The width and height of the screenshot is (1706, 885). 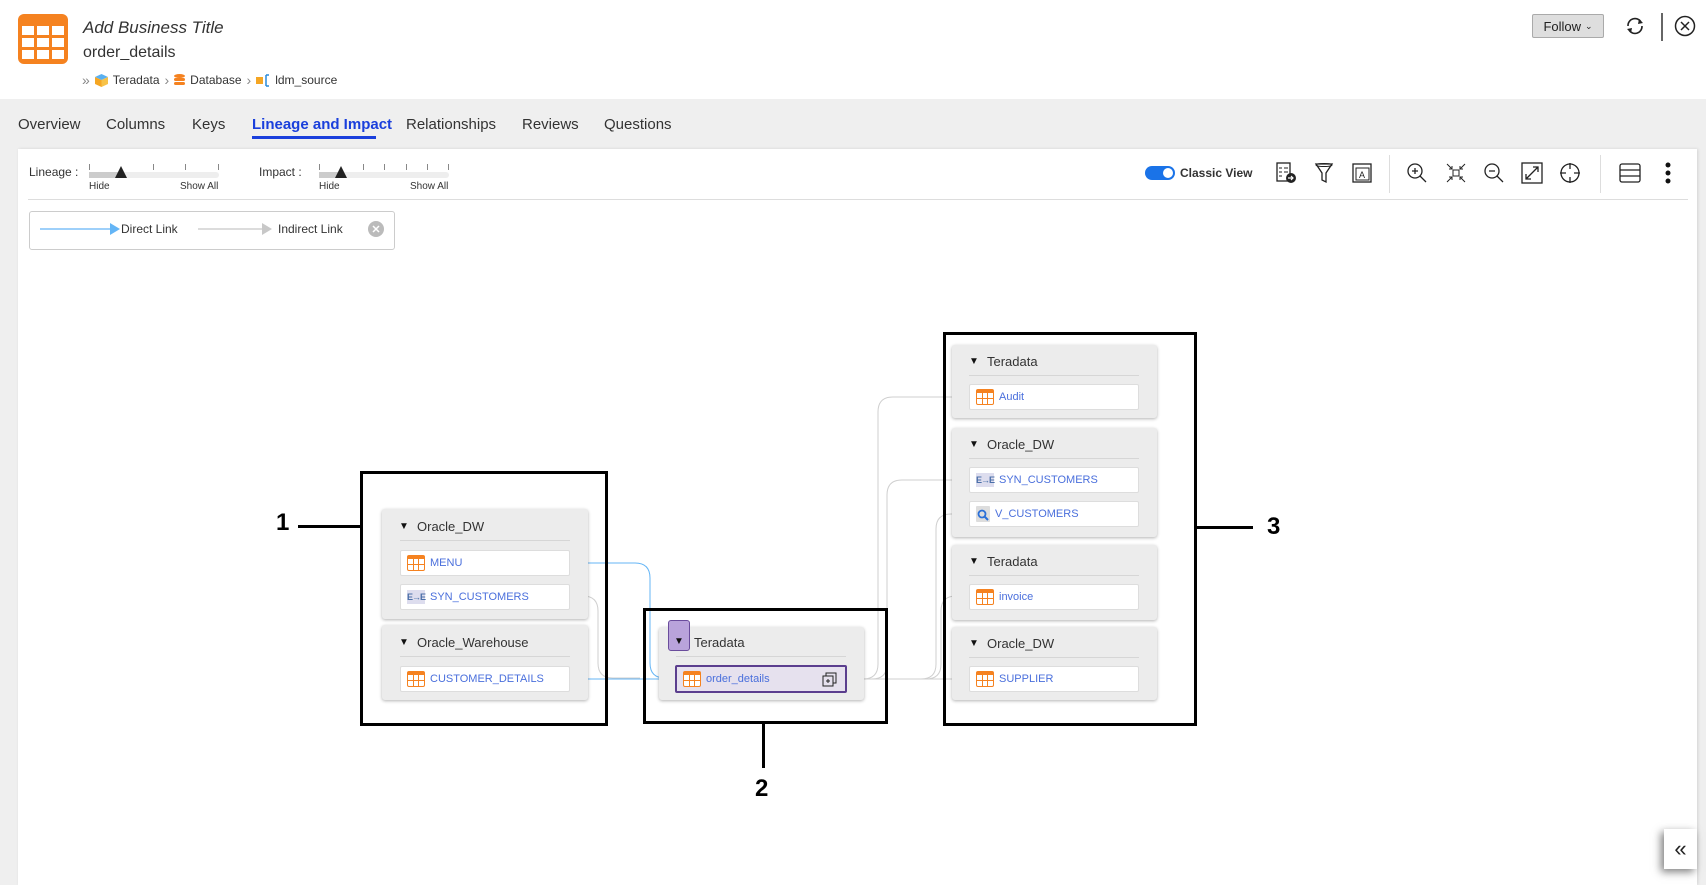 What do you see at coordinates (1274, 526) in the screenshot?
I see `annotation-number-3: 3` at bounding box center [1274, 526].